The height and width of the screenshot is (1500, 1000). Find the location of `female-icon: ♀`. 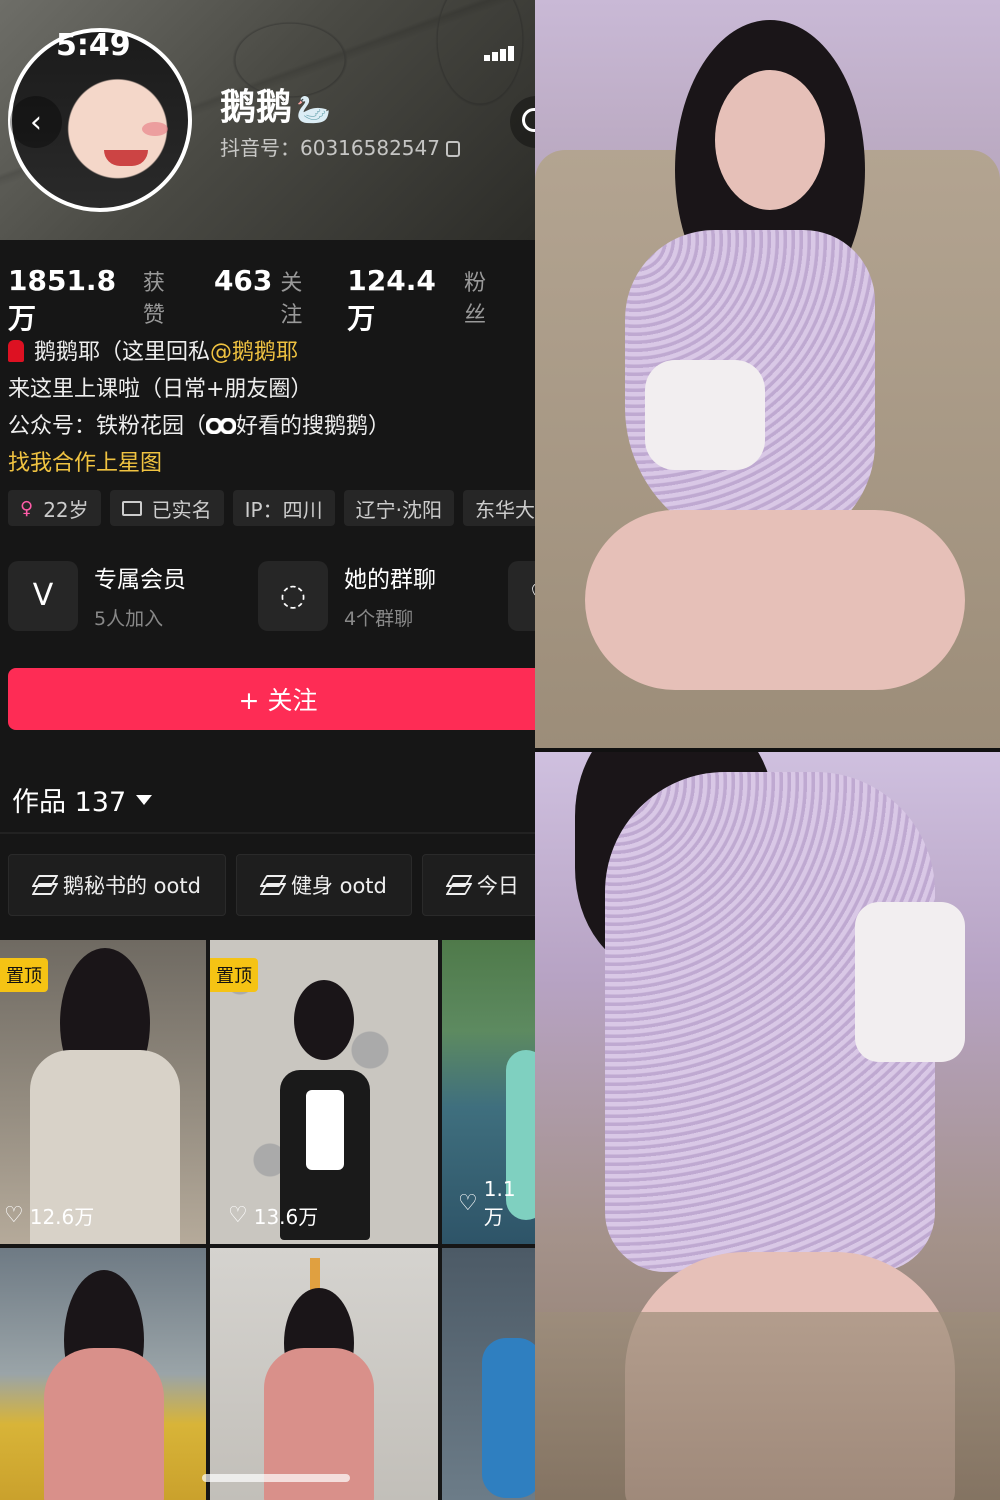

female-icon: ♀ is located at coordinates (27, 508).